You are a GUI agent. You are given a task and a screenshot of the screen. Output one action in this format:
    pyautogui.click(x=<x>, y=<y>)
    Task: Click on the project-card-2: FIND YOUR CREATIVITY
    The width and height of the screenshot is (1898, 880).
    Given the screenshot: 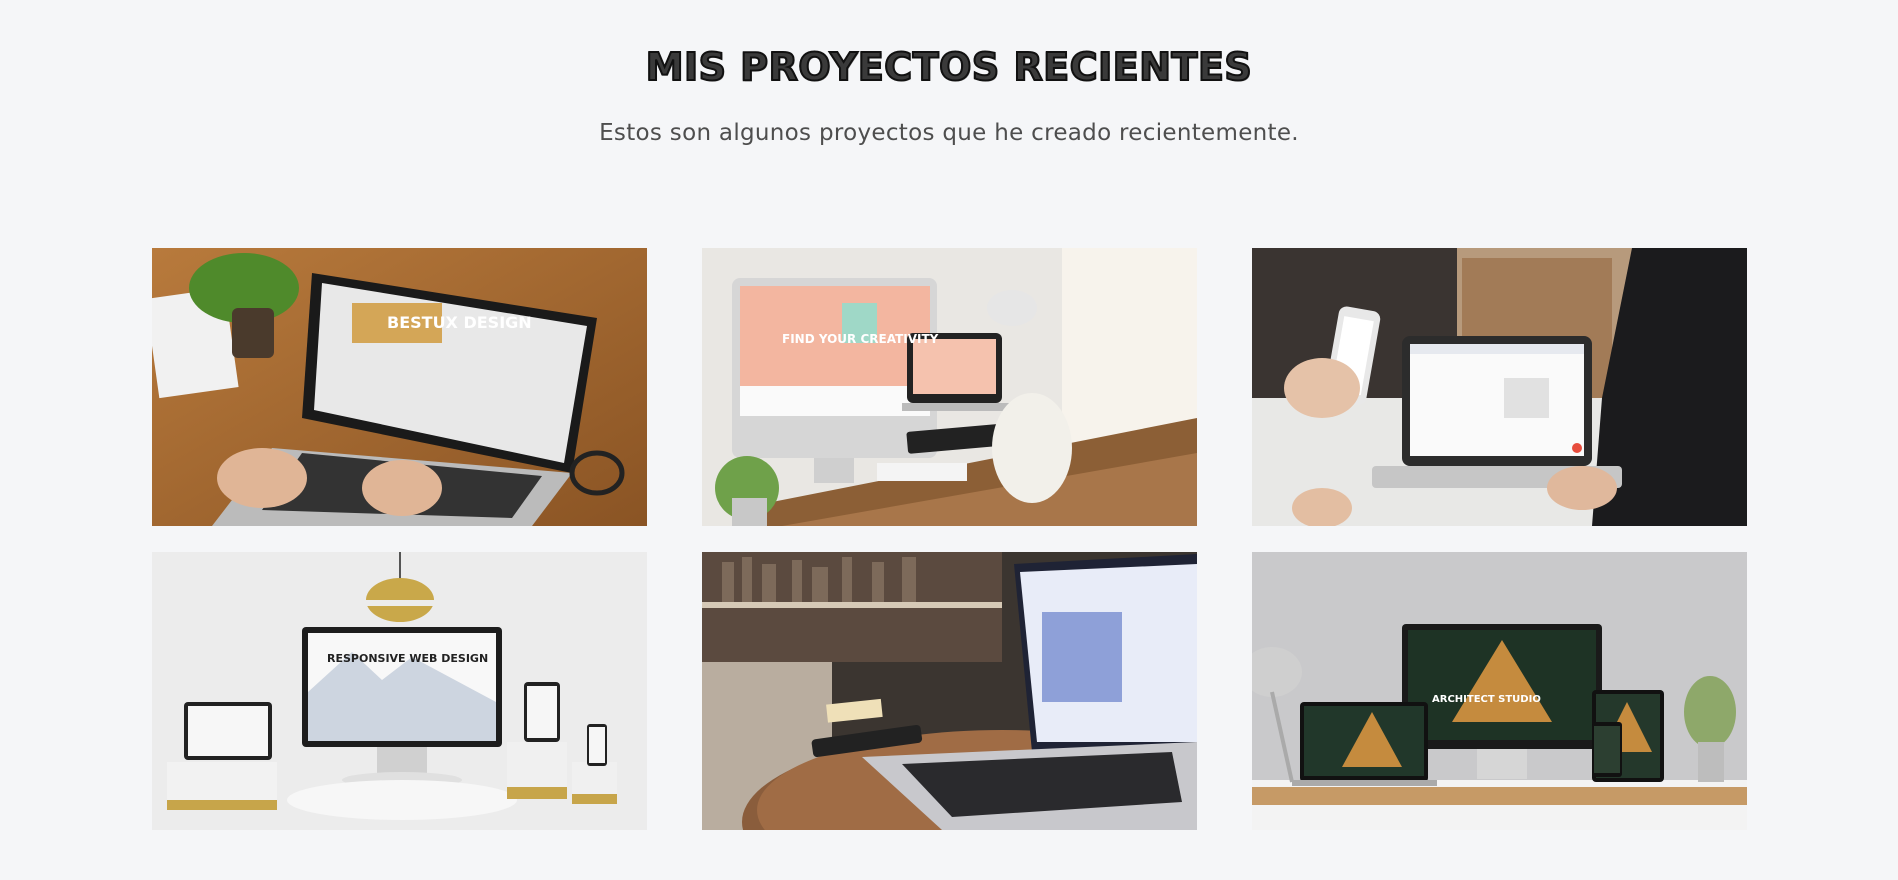 What is the action you would take?
    pyautogui.click(x=949, y=387)
    